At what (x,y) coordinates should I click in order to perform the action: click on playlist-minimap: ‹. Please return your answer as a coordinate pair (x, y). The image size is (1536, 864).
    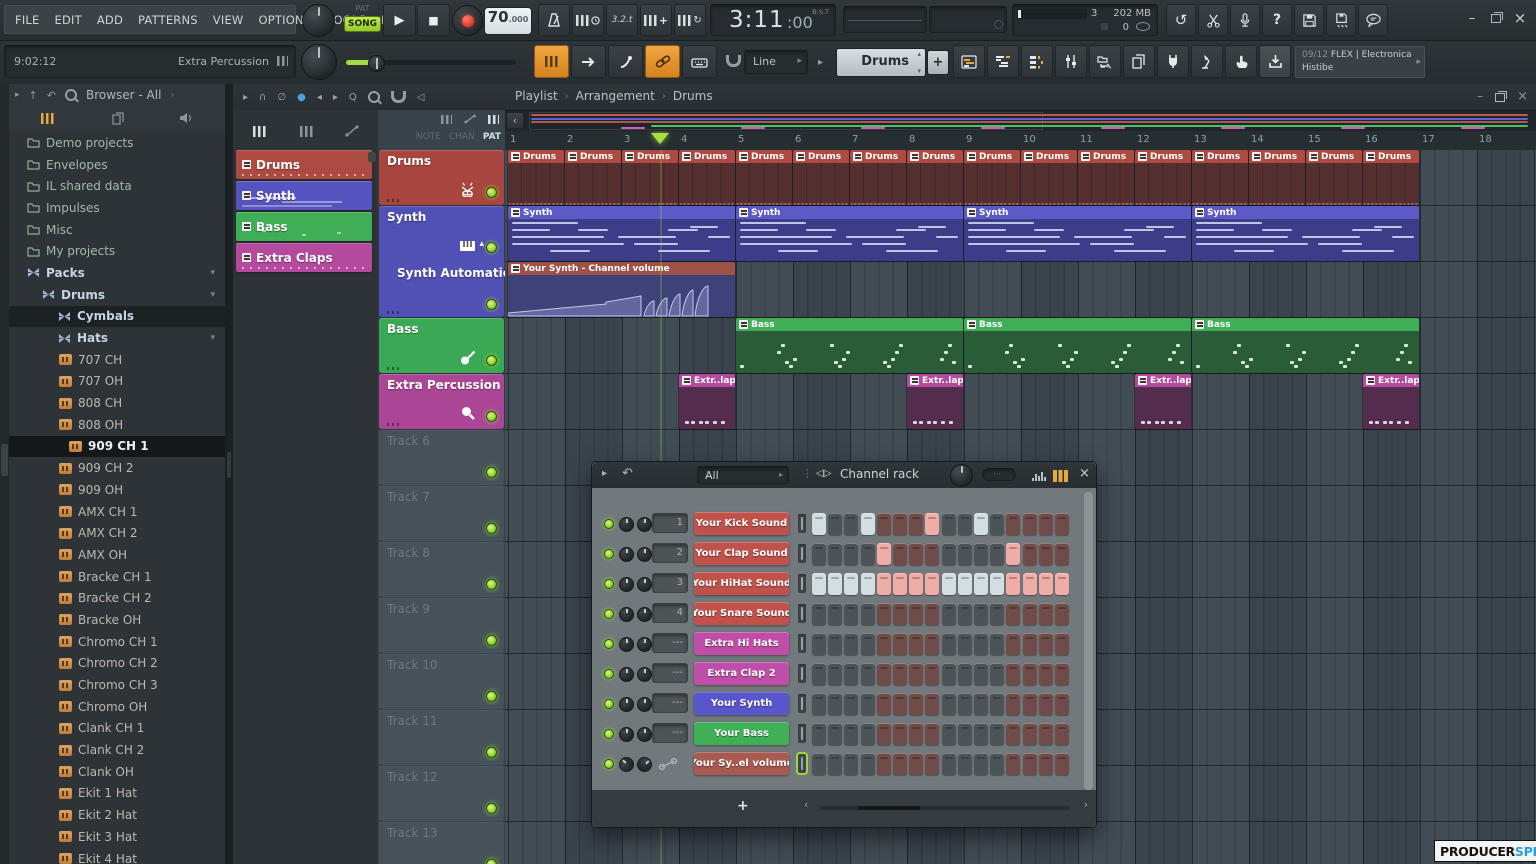
    Looking at the image, I should click on (1020, 121).